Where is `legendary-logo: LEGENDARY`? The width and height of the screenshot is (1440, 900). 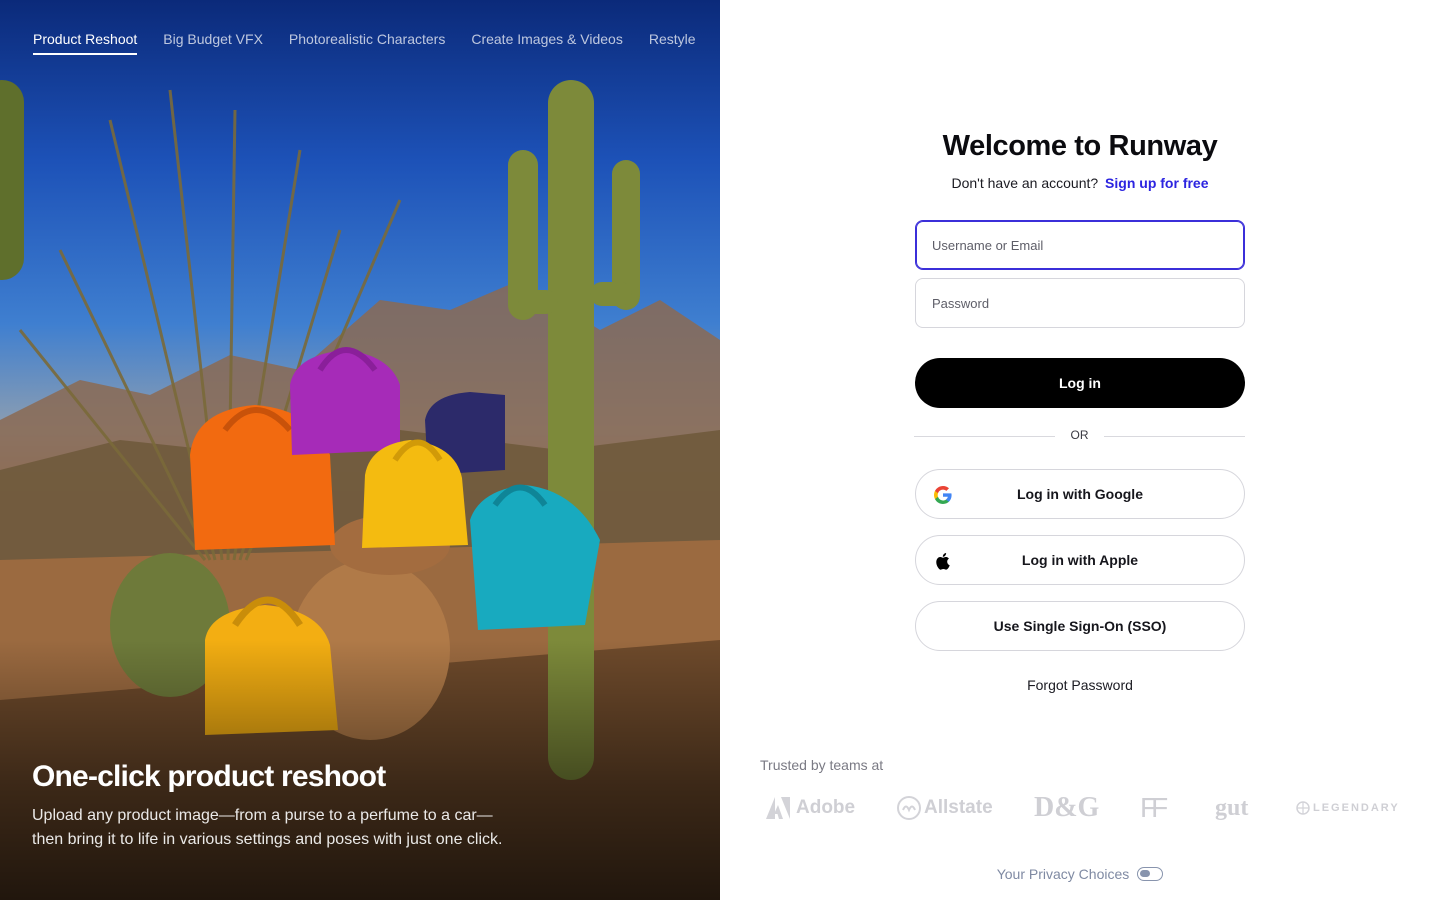
legendary-logo: LEGENDARY is located at coordinates (1348, 808).